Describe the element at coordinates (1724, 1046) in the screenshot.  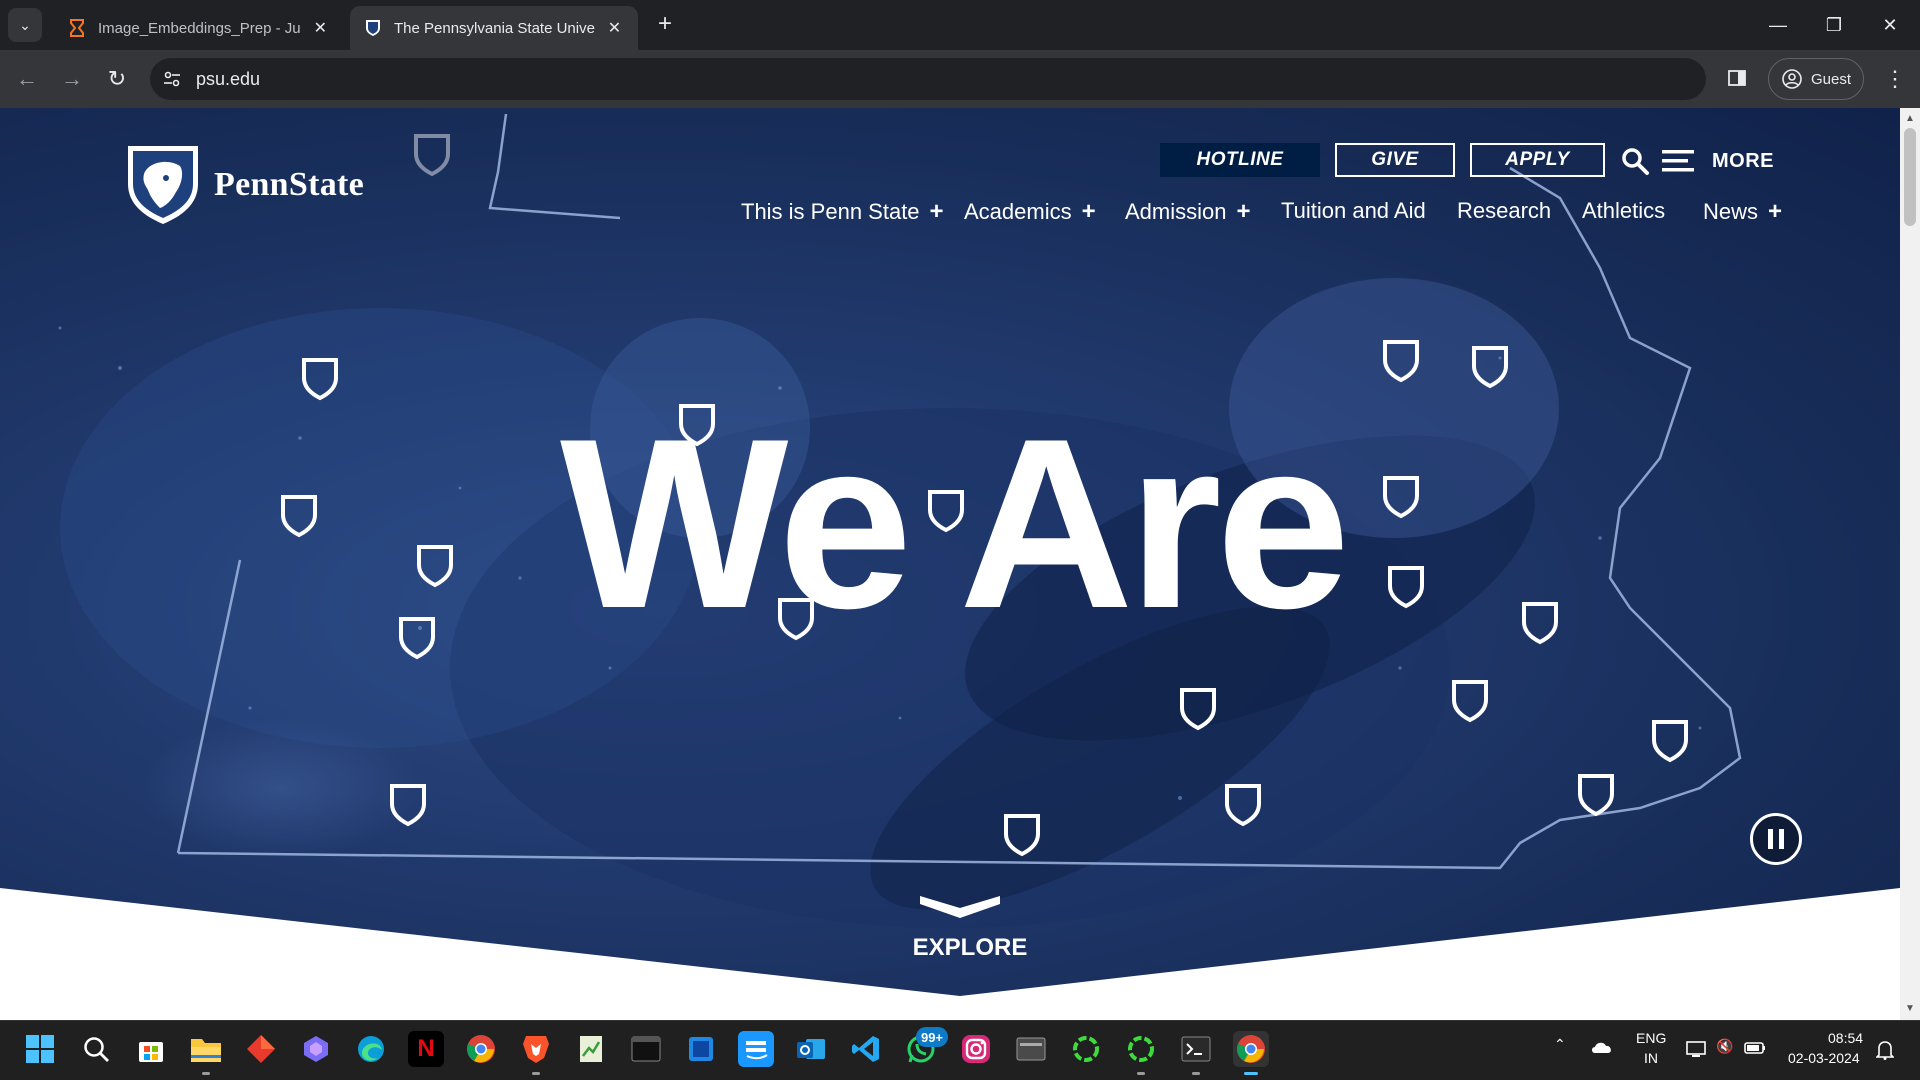
I see `volume-muted-icon: 🔇` at that location.